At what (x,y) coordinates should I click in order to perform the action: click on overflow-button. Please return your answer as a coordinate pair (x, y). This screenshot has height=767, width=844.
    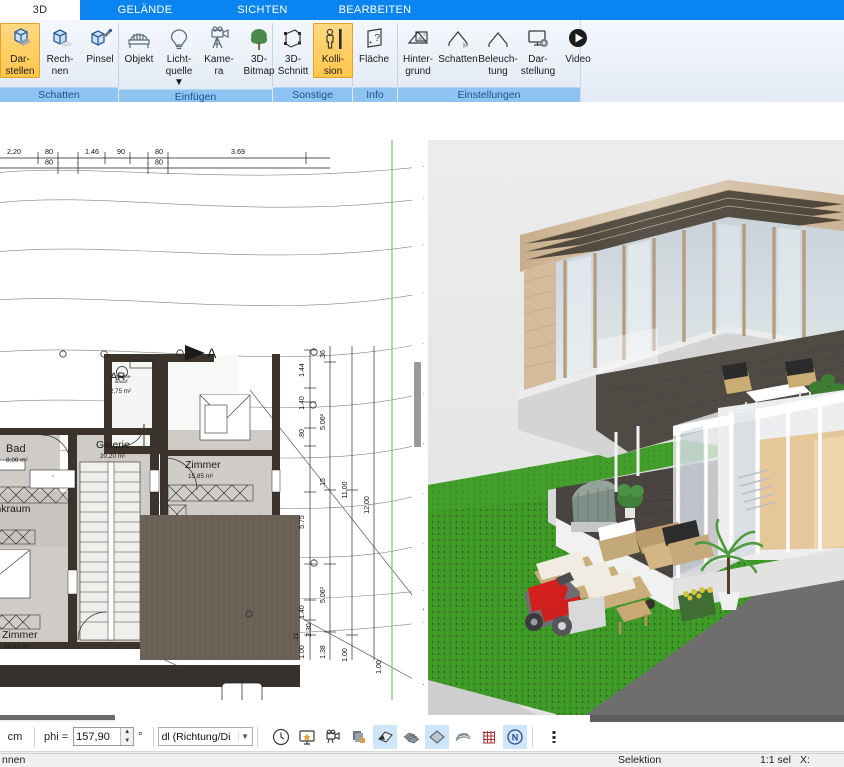
    Looking at the image, I should click on (553, 736).